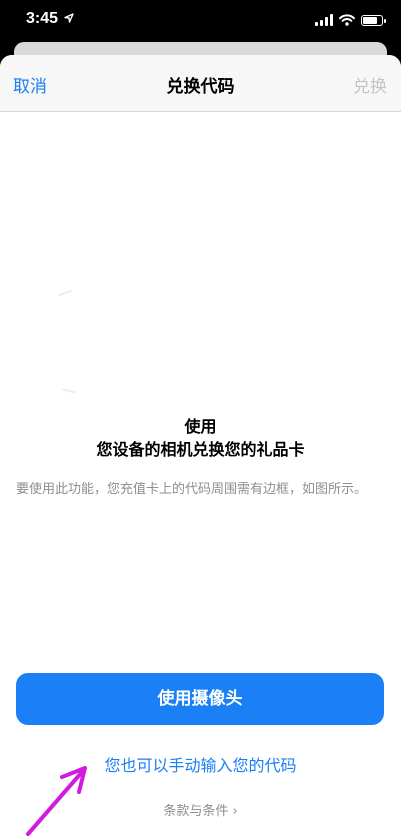 This screenshot has height=838, width=401. I want to click on camera-instructions-title: 使用 您设备的相机兑换您的礼品卡, so click(200, 438).